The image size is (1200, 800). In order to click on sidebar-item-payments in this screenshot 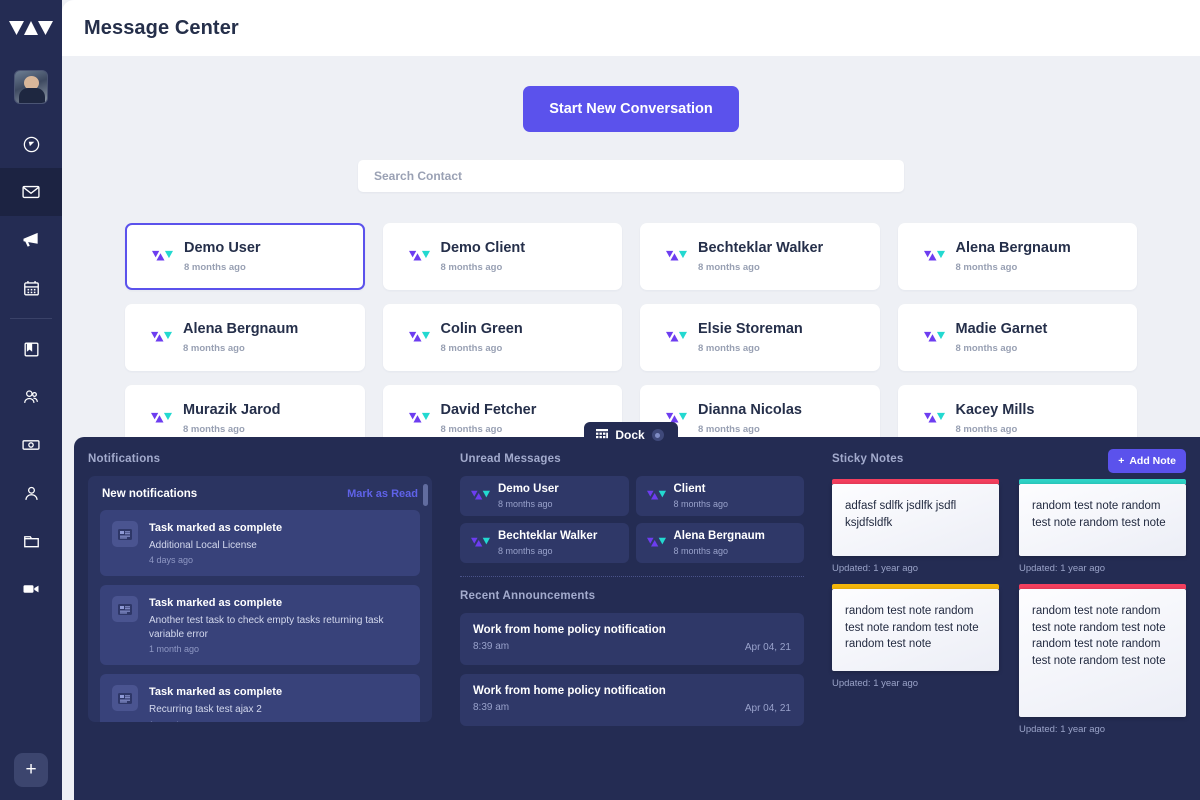, I will do `click(31, 445)`.